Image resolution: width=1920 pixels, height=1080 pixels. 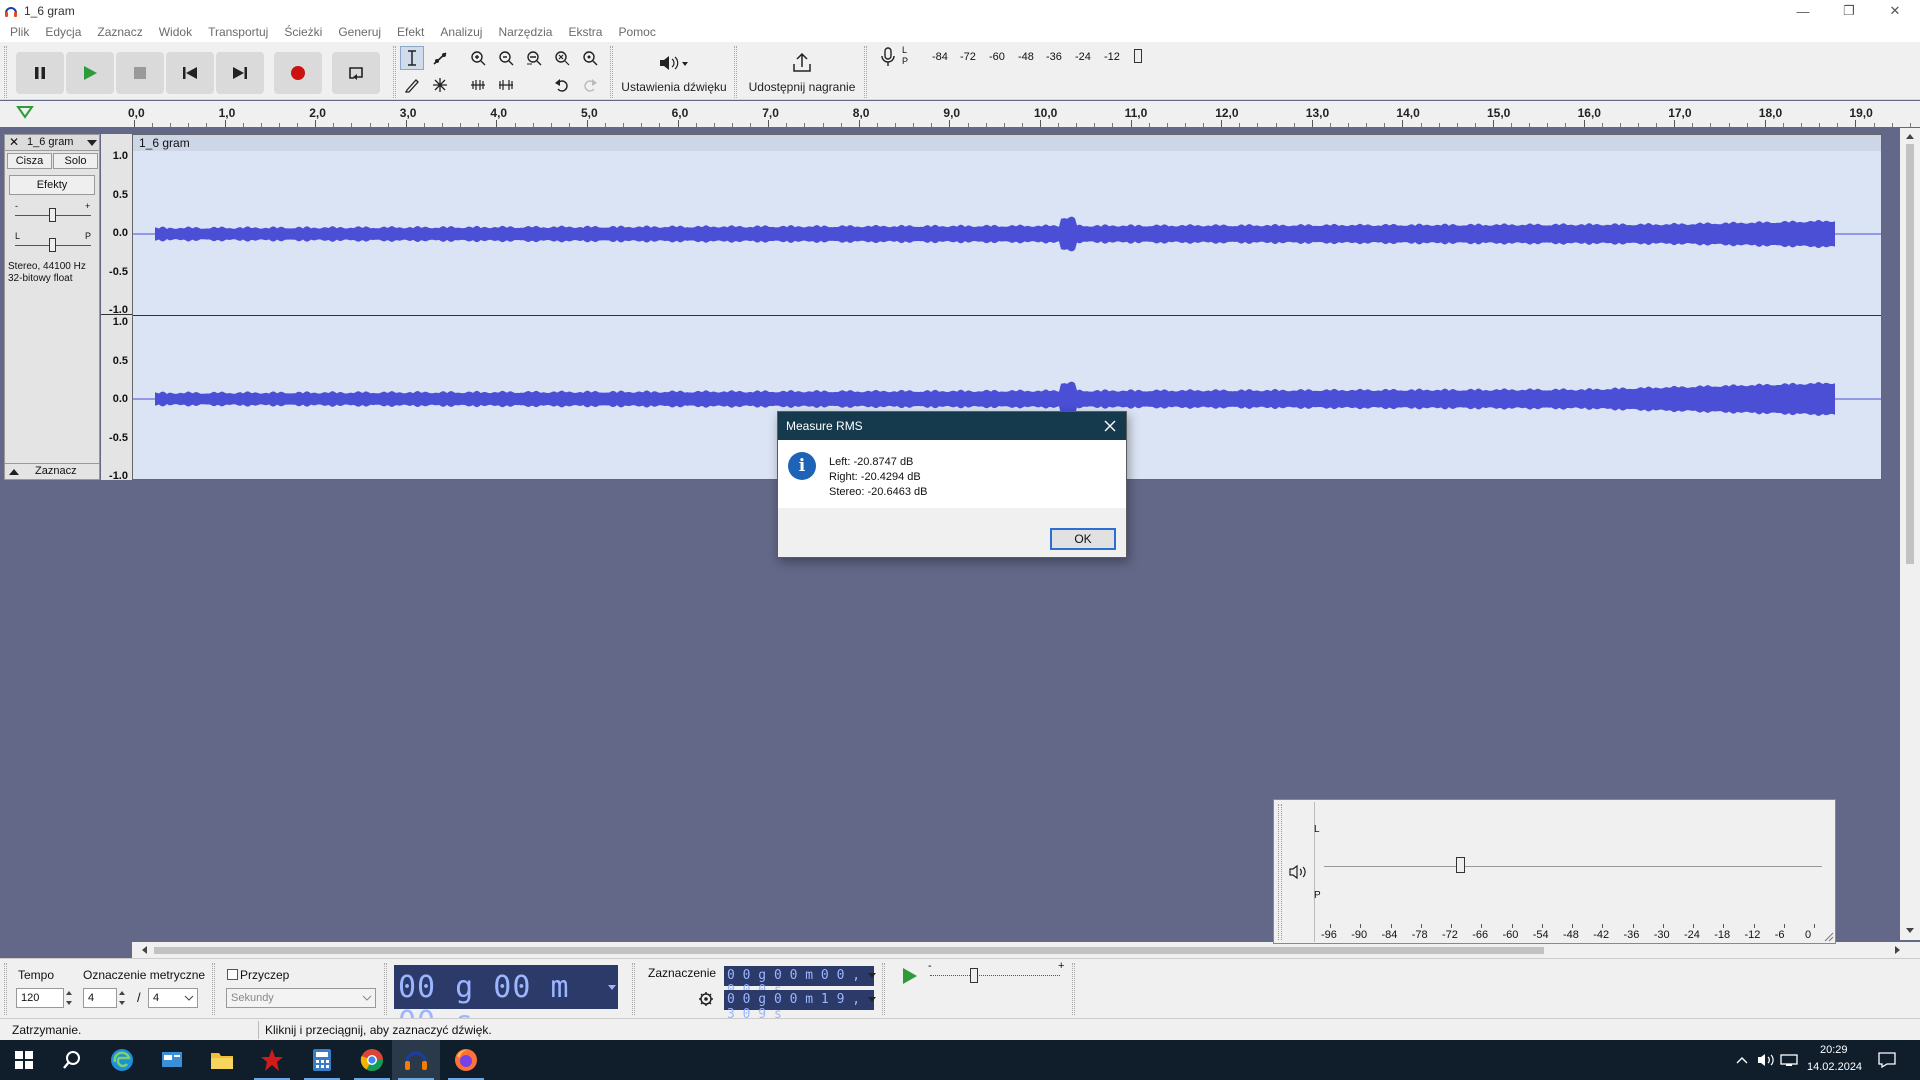 I want to click on taskbar-firefox, so click(x=466, y=1060).